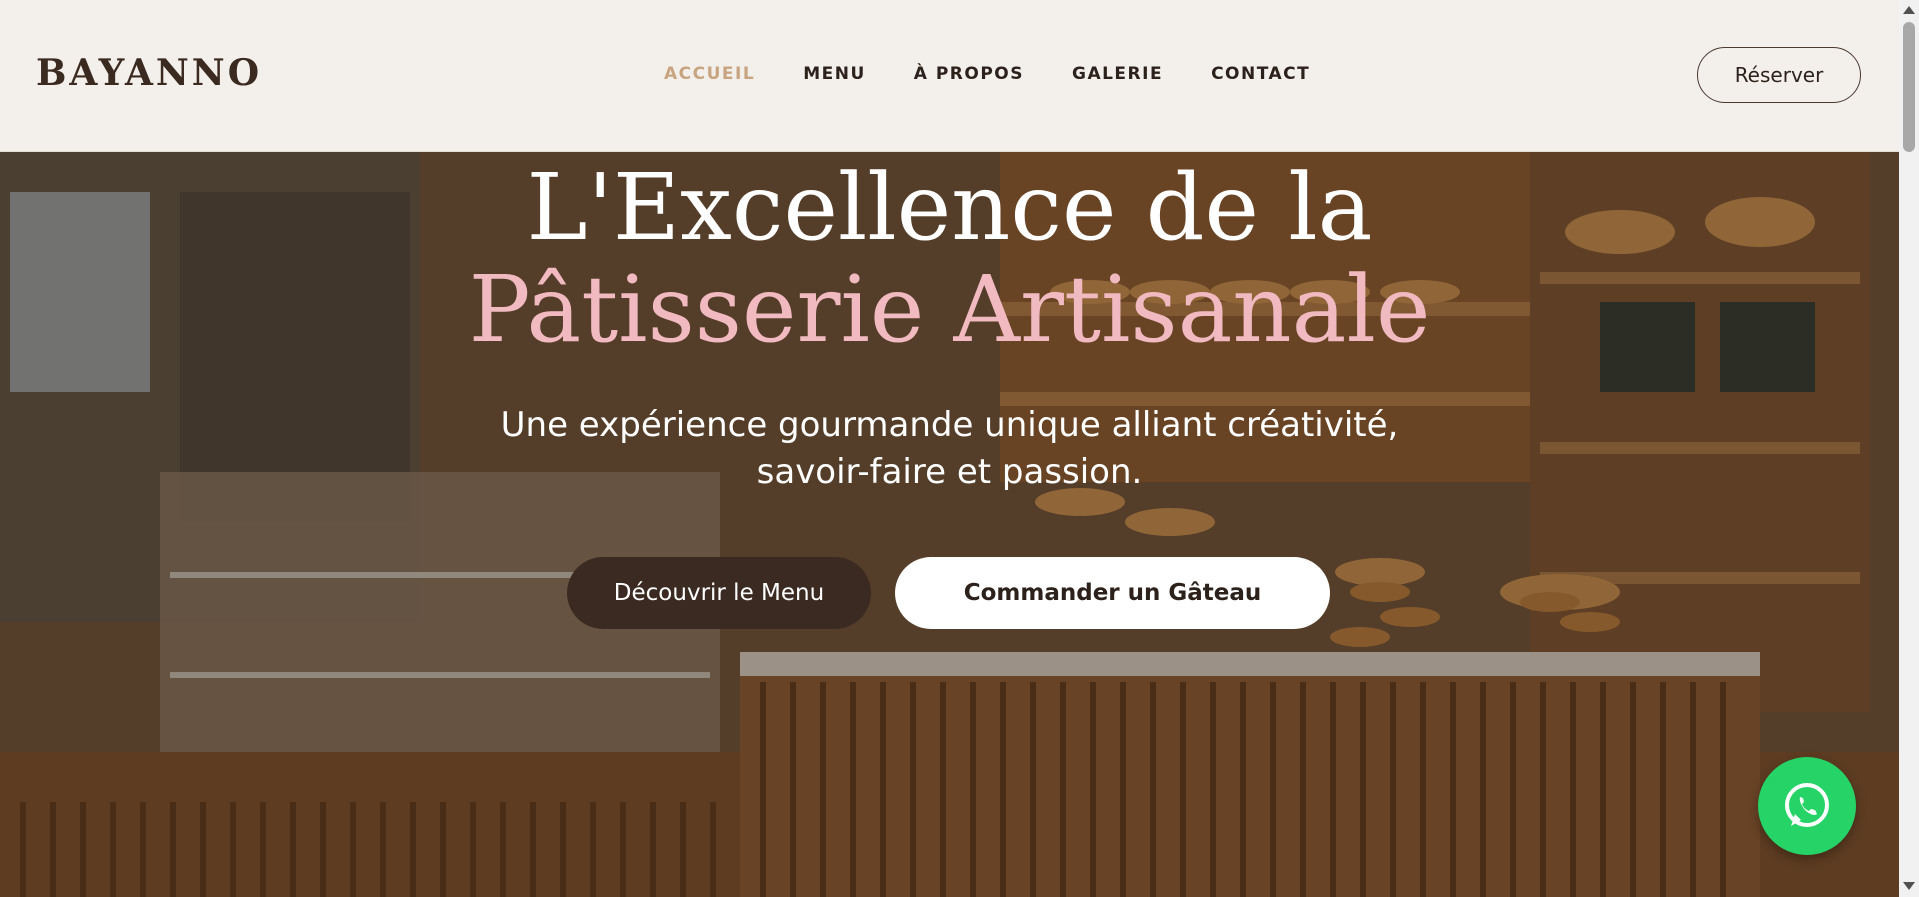 The width and height of the screenshot is (1919, 897). I want to click on nav-item-galerie: GALERIE, so click(1117, 74).